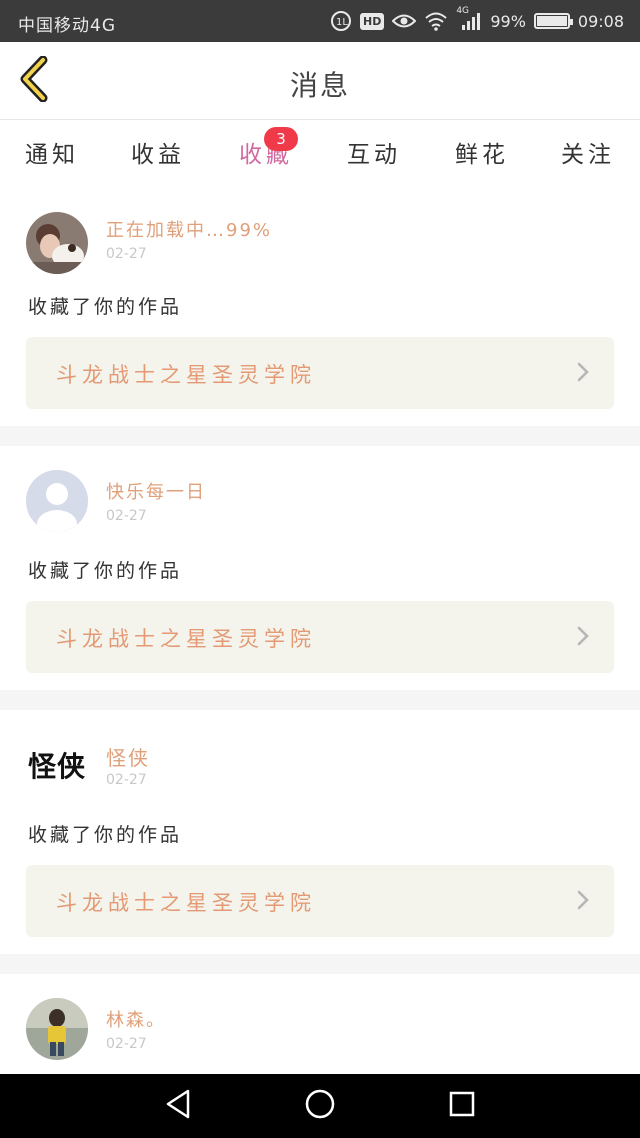 Image resolution: width=640 pixels, height=1138 pixels. I want to click on tab-bar: 通知 收益 收藏 3 互动 鲜花 关注, so click(320, 154).